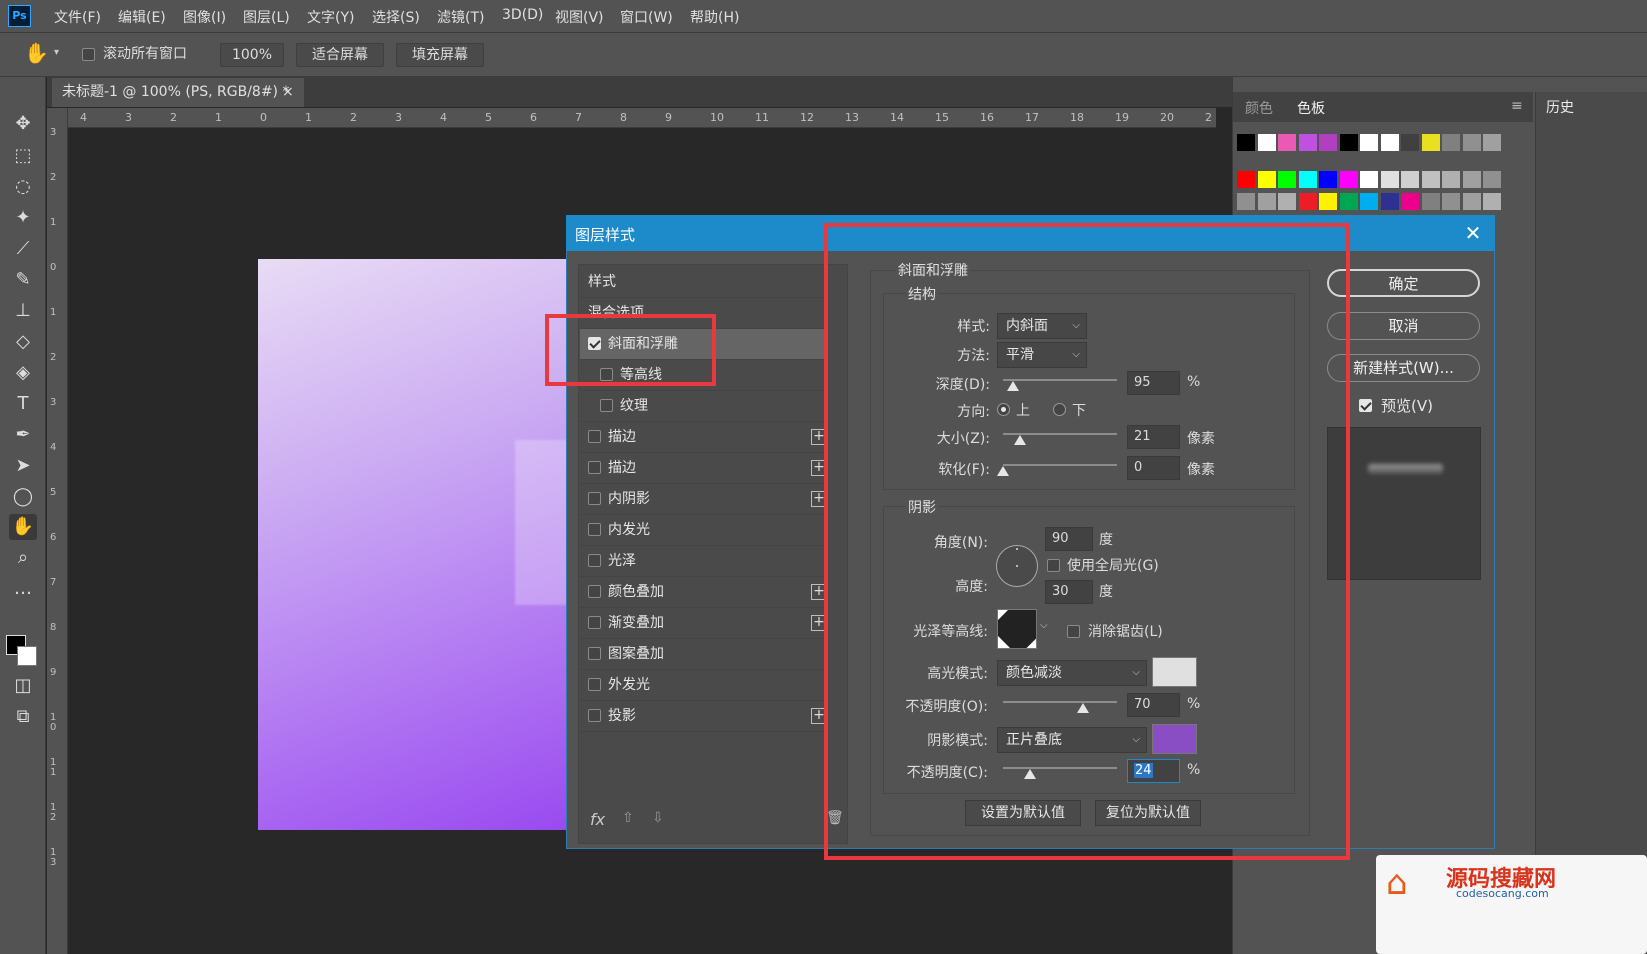  Describe the element at coordinates (23, 497) in the screenshot. I see `ellipse-tool-icon: ◯` at that location.